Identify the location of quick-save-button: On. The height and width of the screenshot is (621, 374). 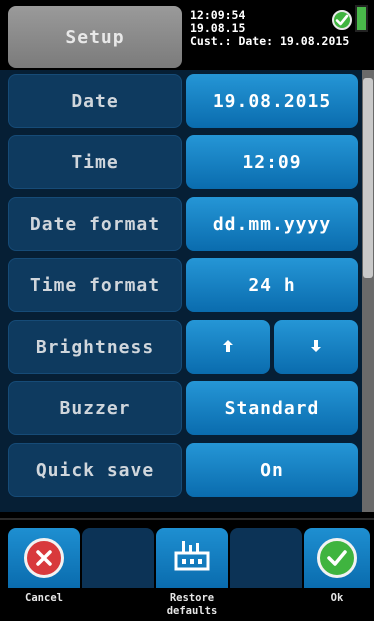
(272, 470).